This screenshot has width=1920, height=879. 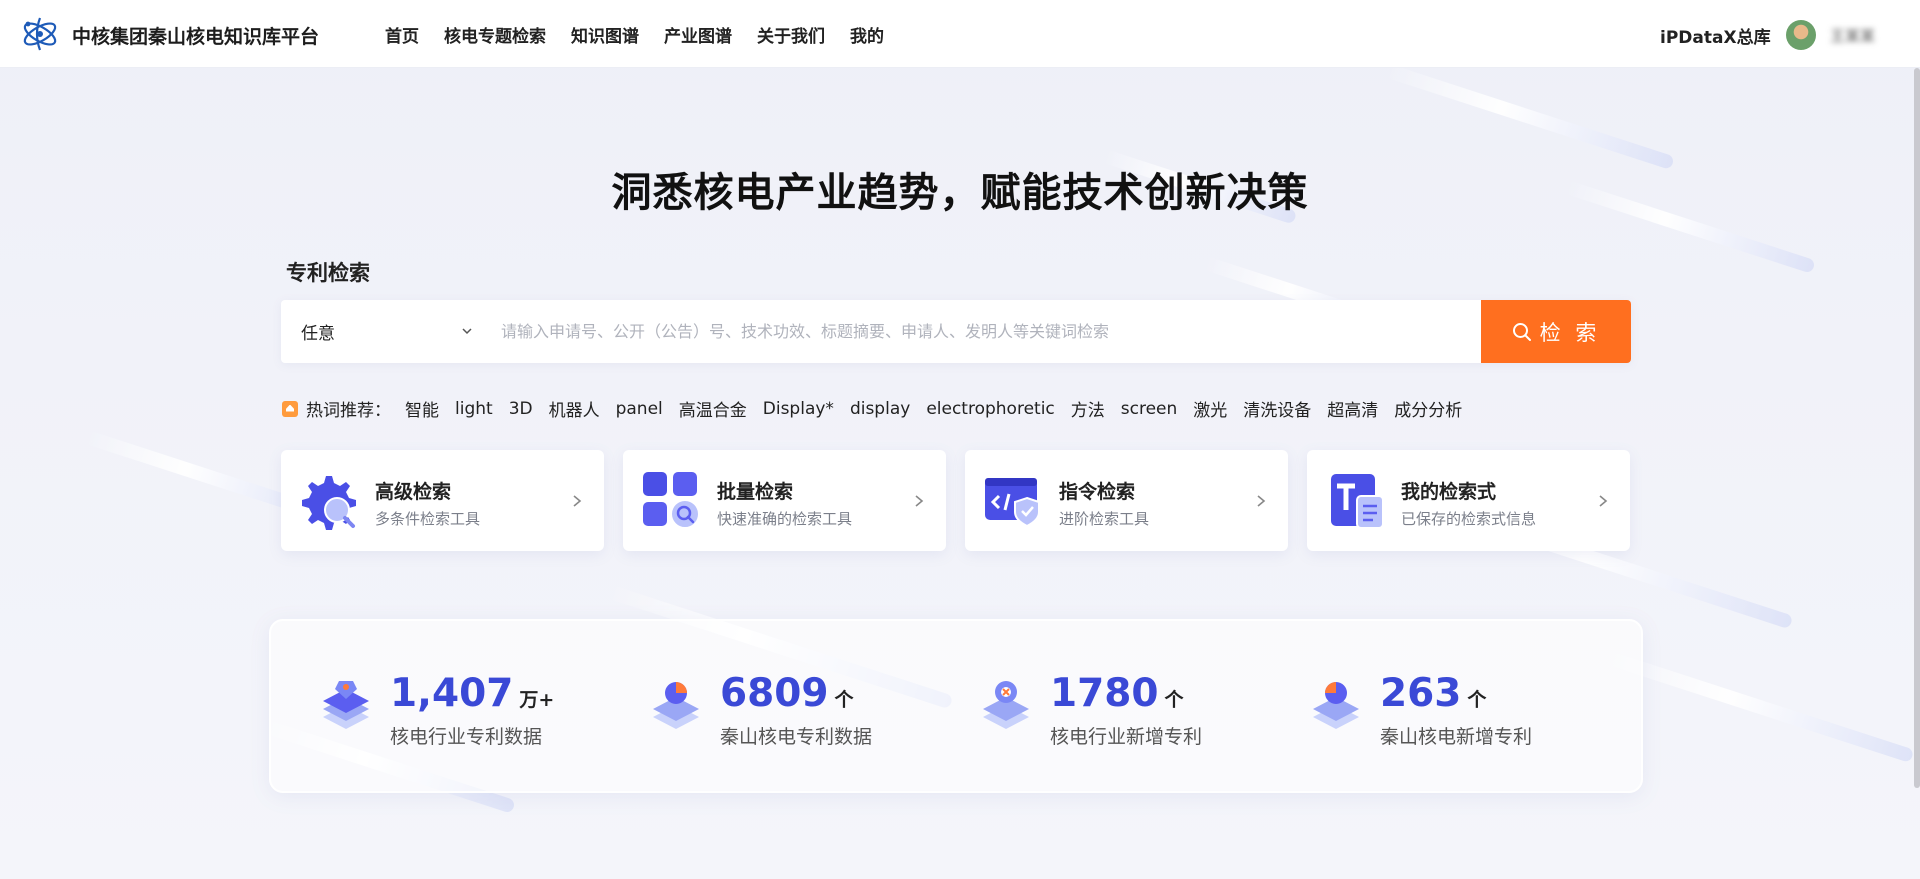 What do you see at coordinates (1357, 501) in the screenshot?
I see `text-document-icon` at bounding box center [1357, 501].